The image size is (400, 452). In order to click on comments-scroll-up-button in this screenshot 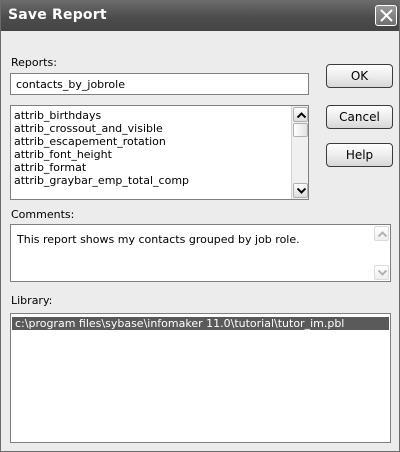, I will do `click(381, 233)`.